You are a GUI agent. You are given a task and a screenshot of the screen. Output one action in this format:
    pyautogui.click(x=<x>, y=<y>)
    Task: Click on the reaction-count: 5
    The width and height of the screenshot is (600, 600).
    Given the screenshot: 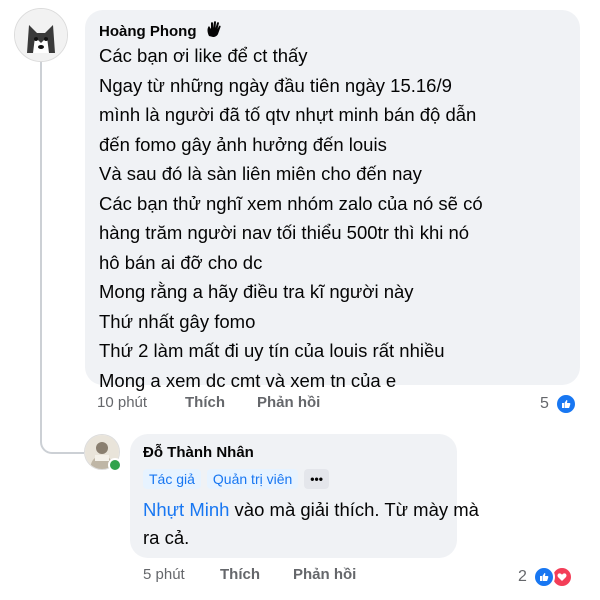 What is the action you would take?
    pyautogui.click(x=544, y=403)
    